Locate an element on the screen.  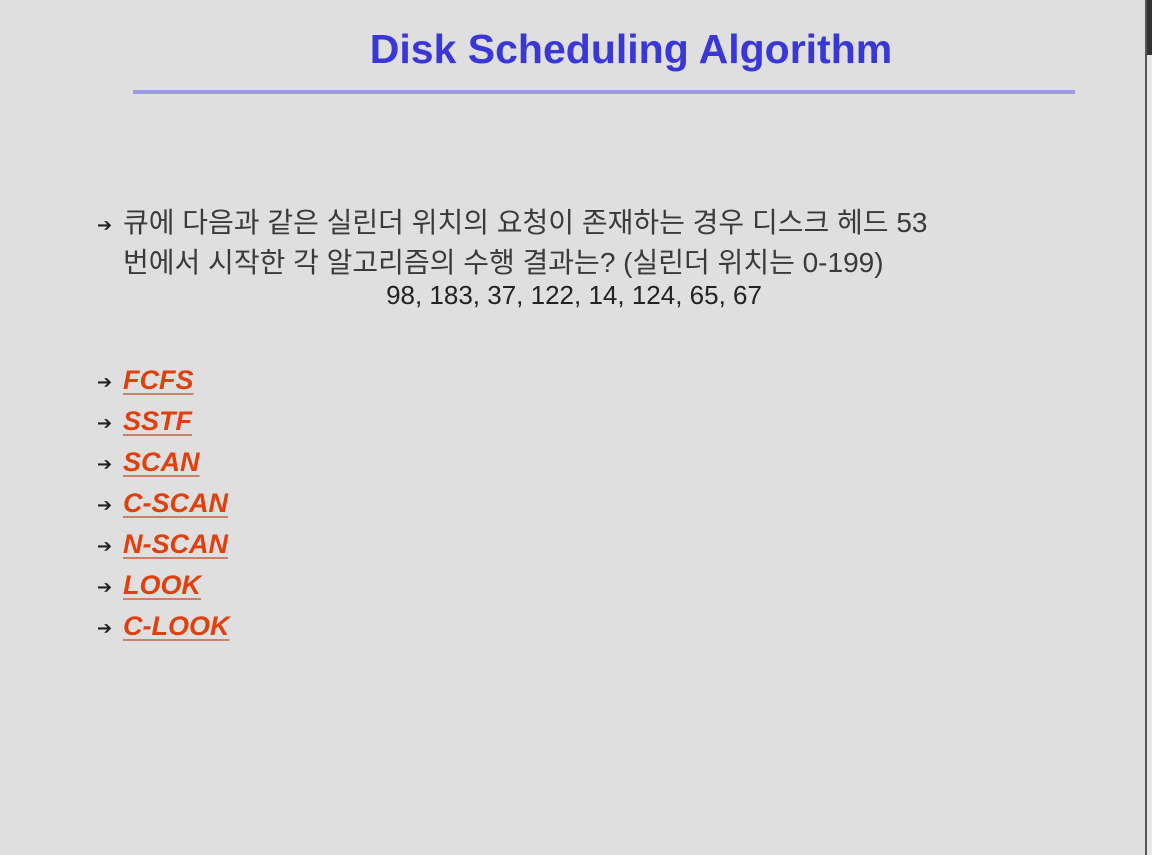
algorithm-item: ➔ LOOK is located at coordinates (163, 587).